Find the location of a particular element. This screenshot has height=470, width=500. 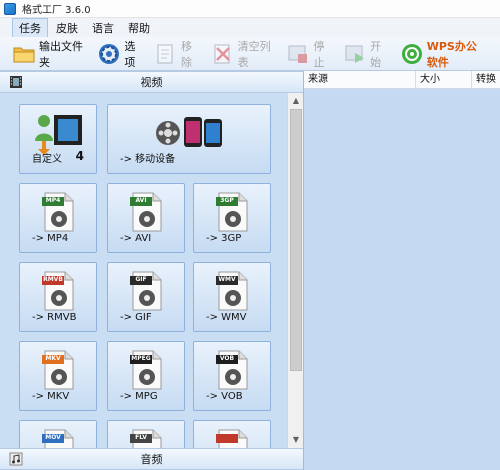

title-bar: 格式工厂 3.6.0 is located at coordinates (250, 9).